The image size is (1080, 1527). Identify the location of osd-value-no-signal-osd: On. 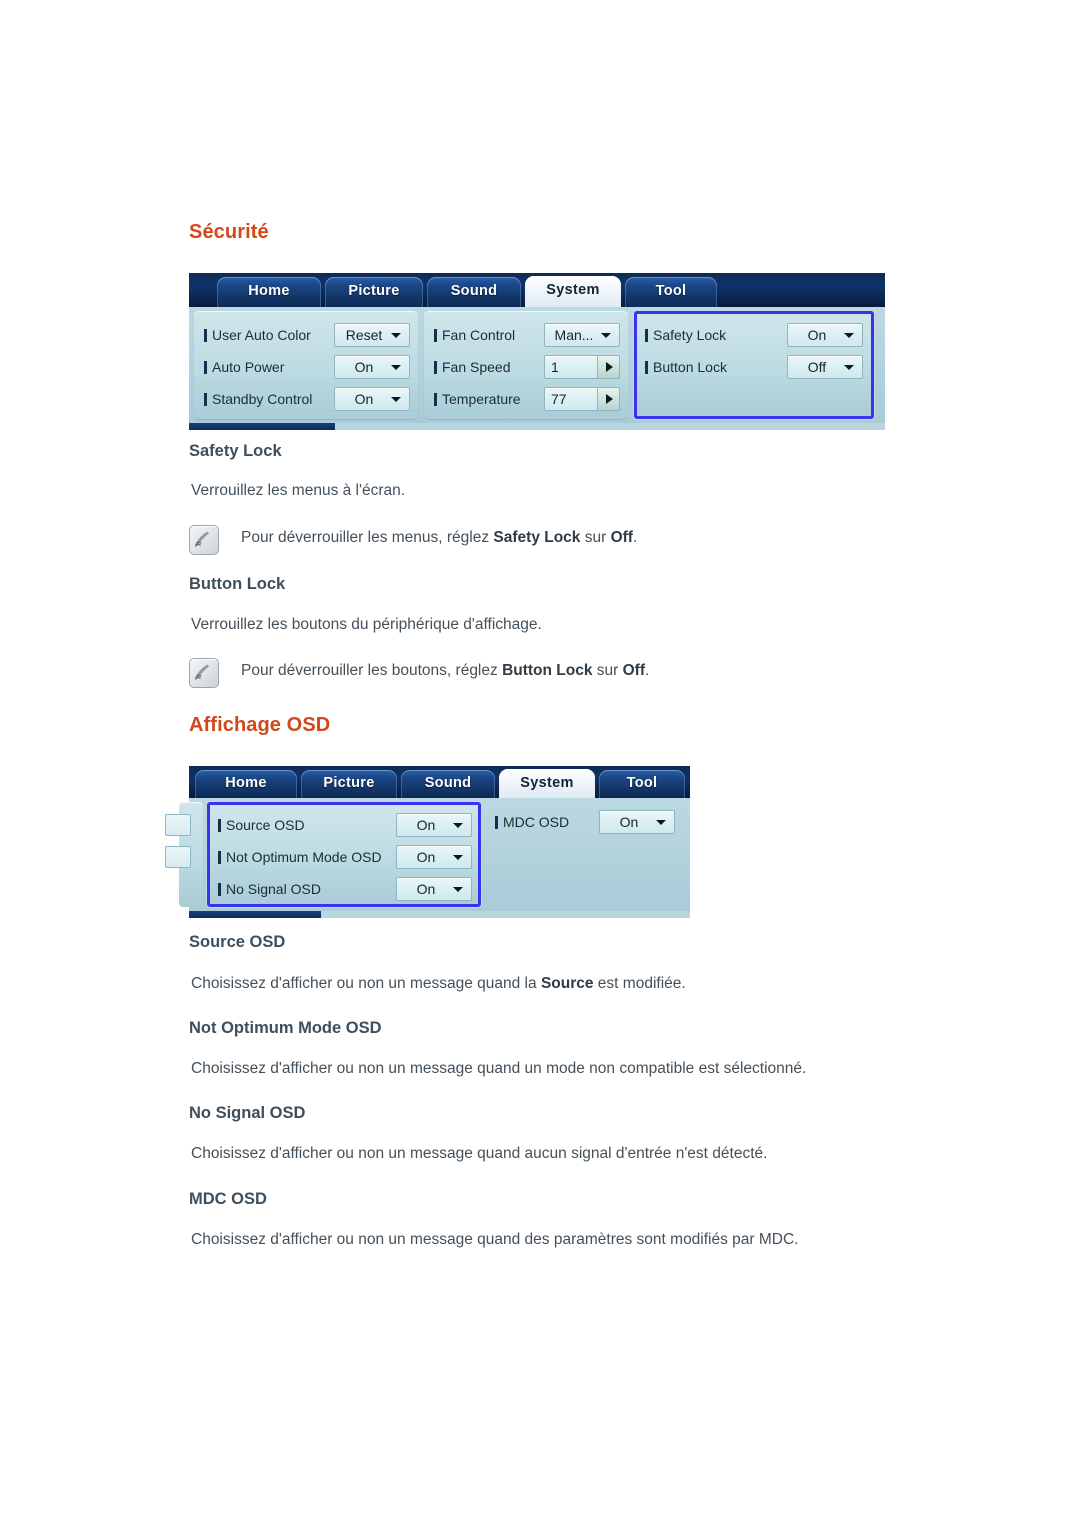
(426, 889).